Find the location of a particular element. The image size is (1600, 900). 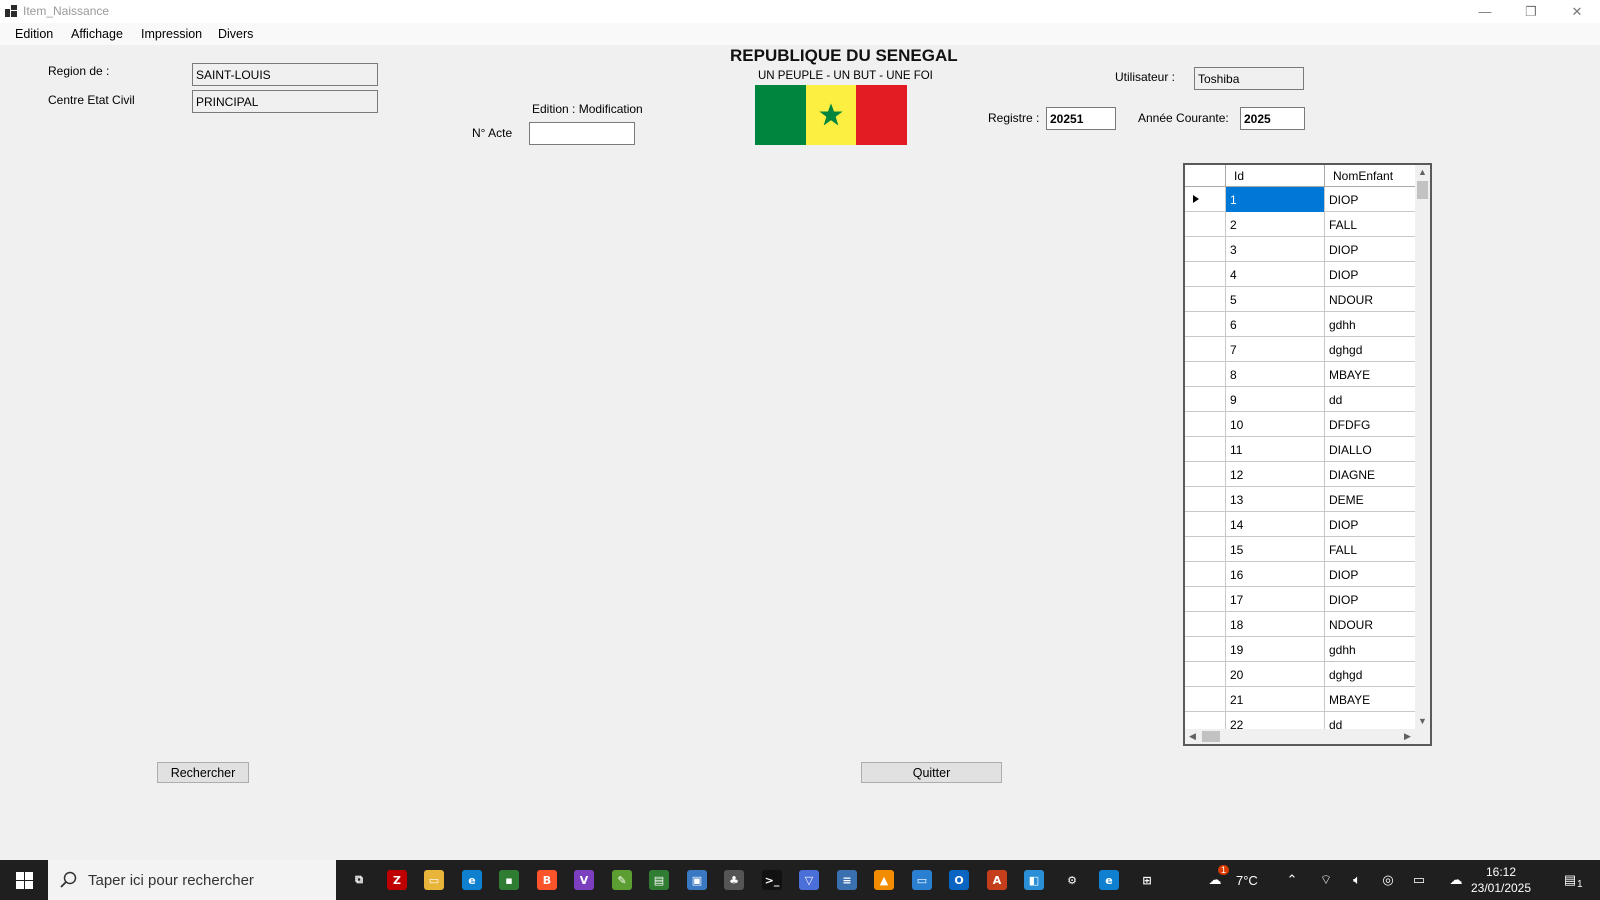

cell-nomenfant: DIAGNE is located at coordinates (1370, 474).